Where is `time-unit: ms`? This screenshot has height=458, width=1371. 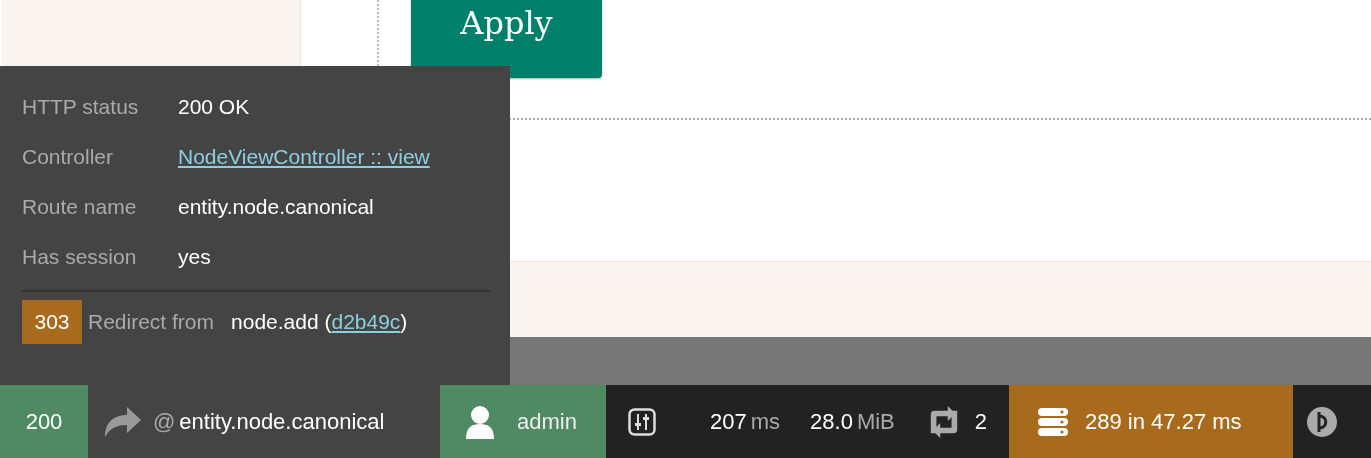 time-unit: ms is located at coordinates (765, 421).